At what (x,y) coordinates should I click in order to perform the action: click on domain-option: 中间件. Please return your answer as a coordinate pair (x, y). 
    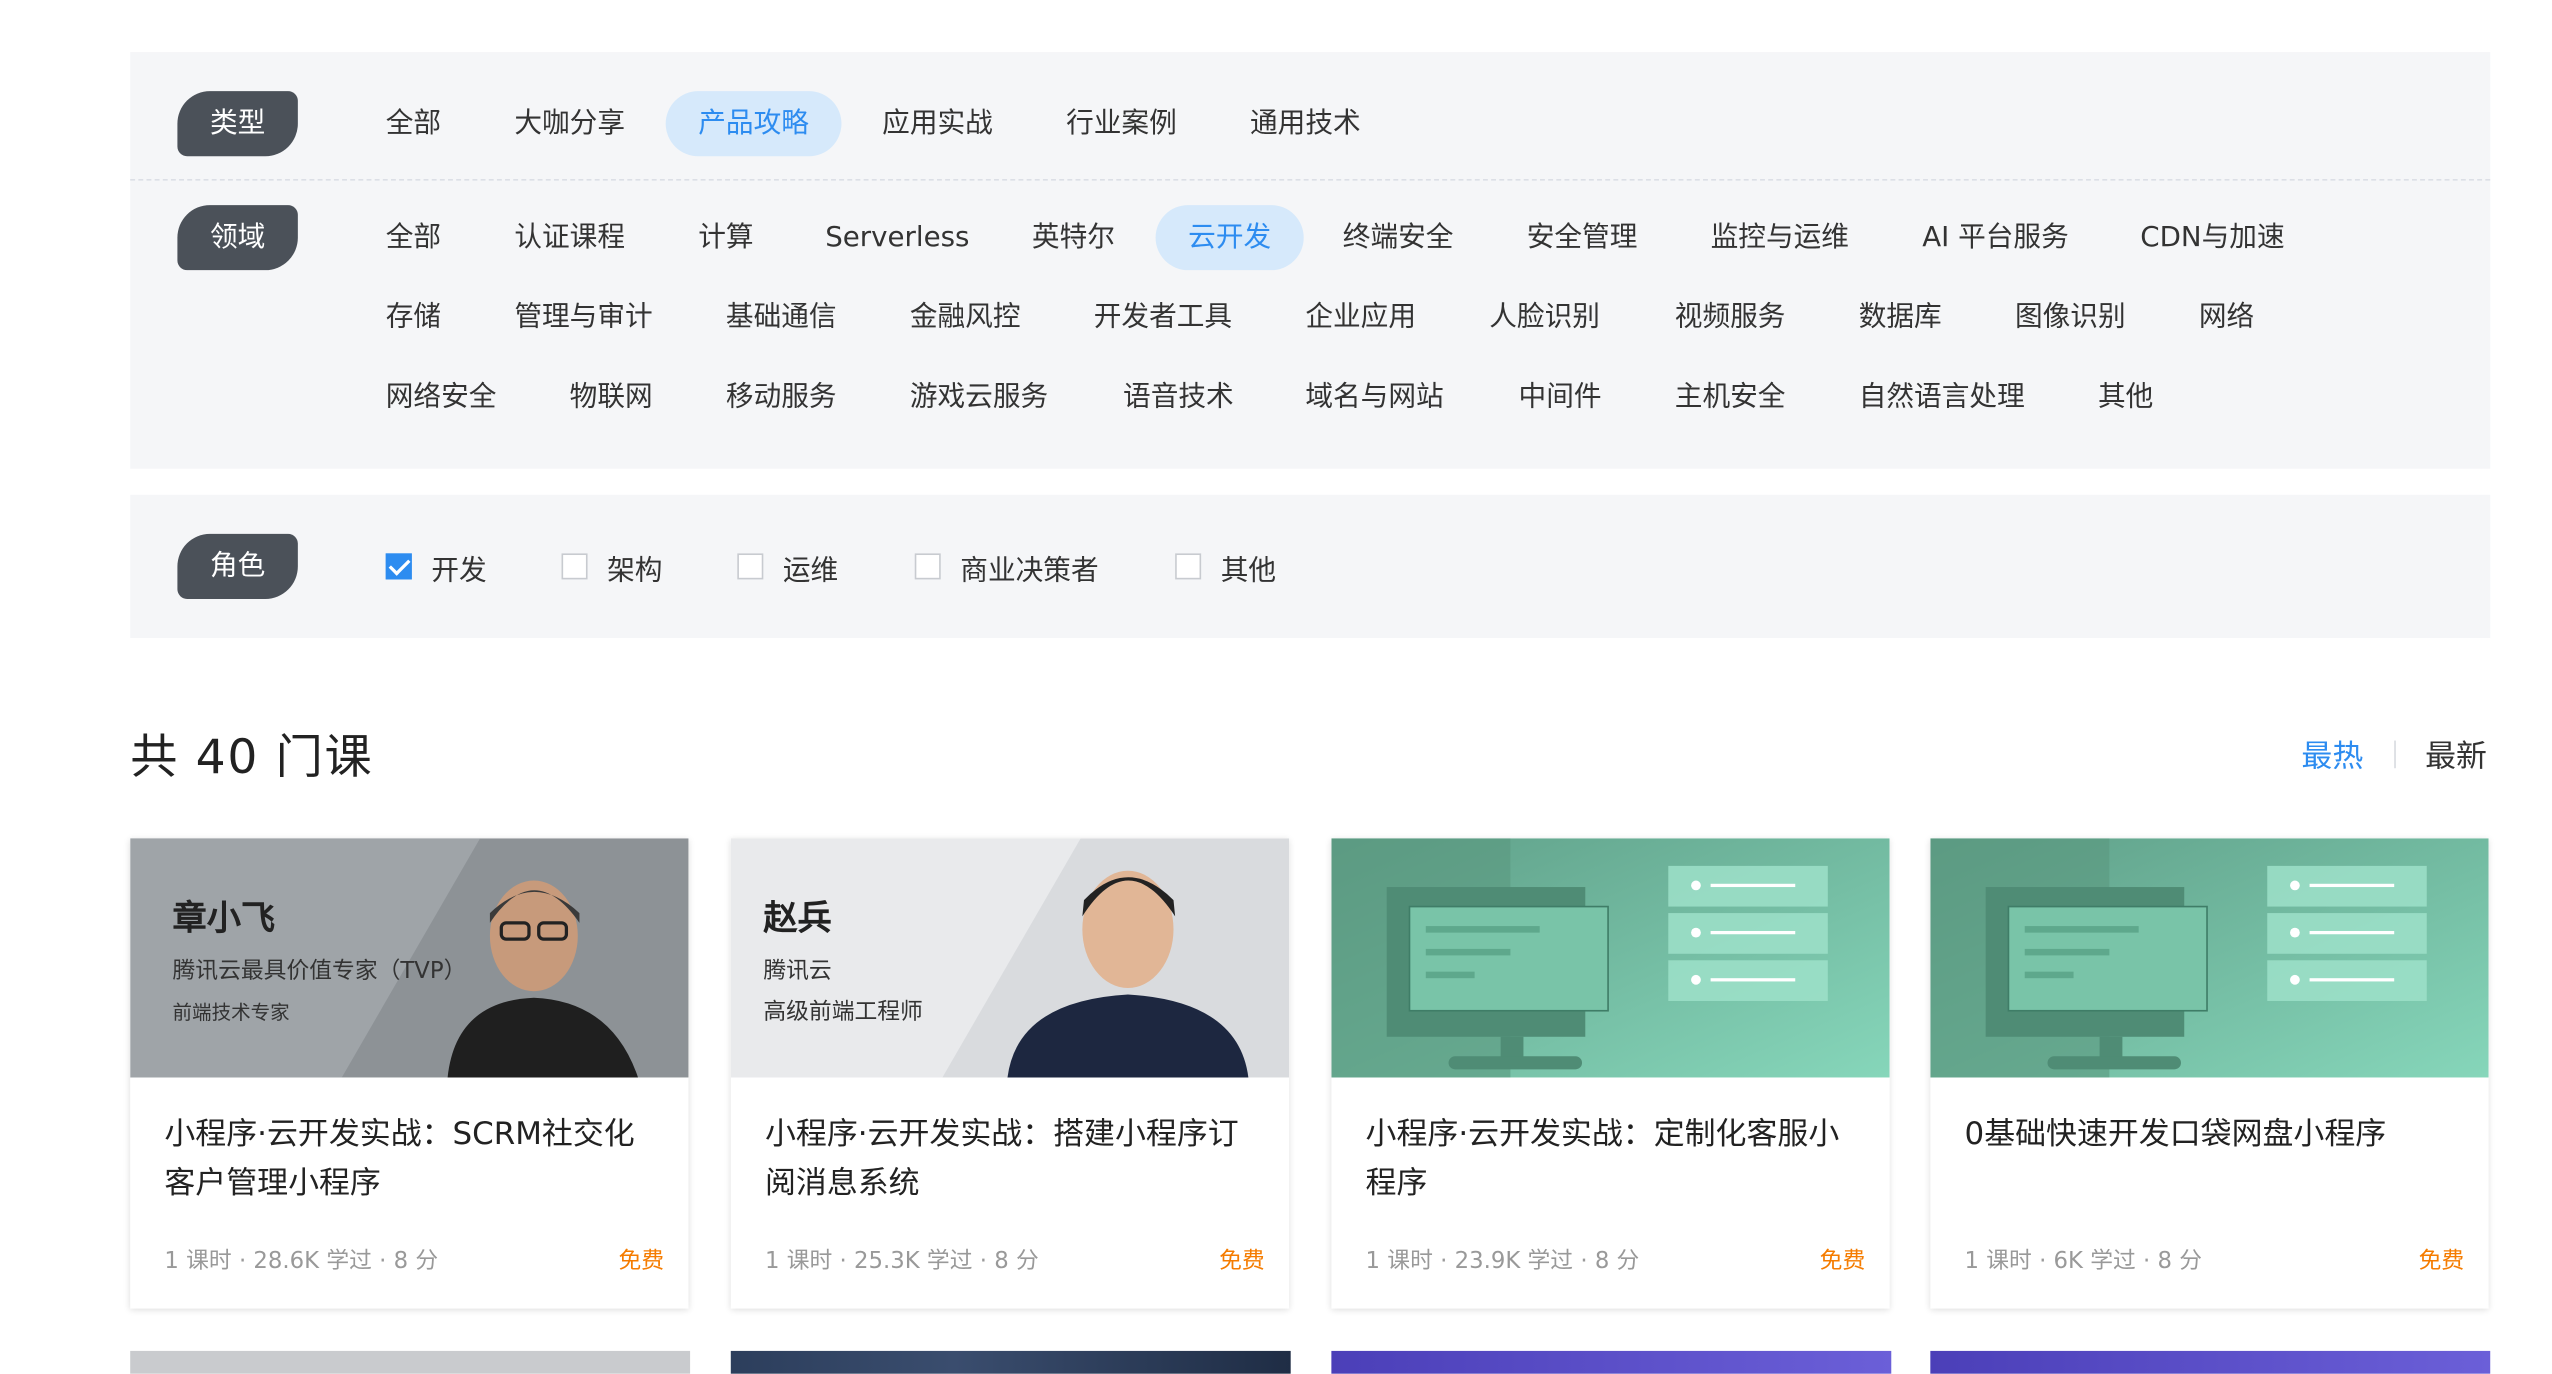
    Looking at the image, I should click on (1560, 397).